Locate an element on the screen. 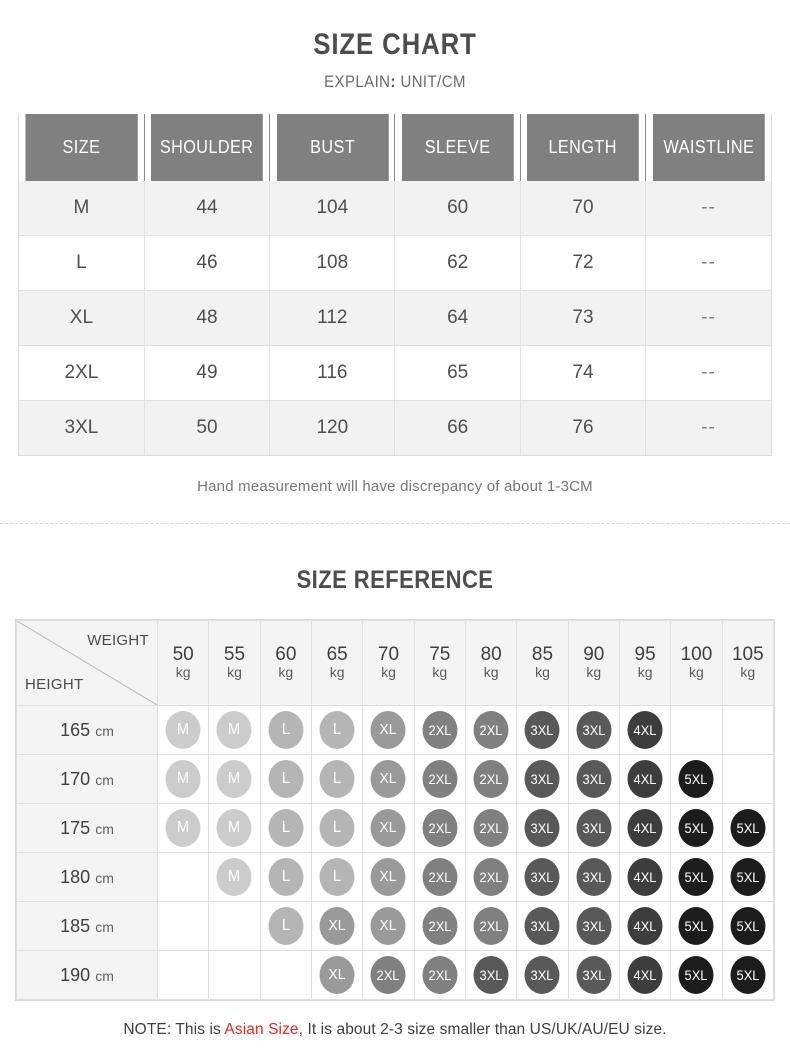 Image resolution: width=790 pixels, height=1060 pixels. section-divider is located at coordinates (395, 523).